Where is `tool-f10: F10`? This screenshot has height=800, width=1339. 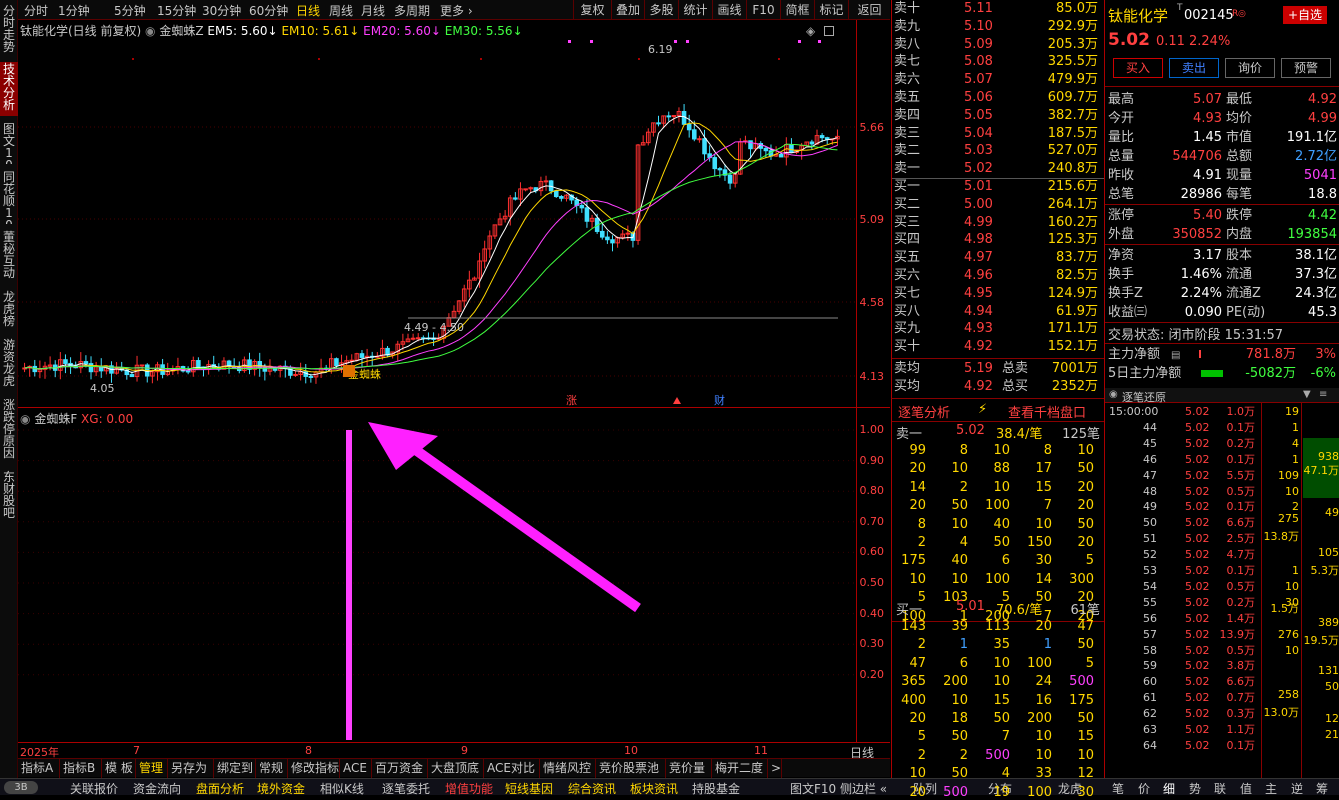 tool-f10: F10 is located at coordinates (763, 10).